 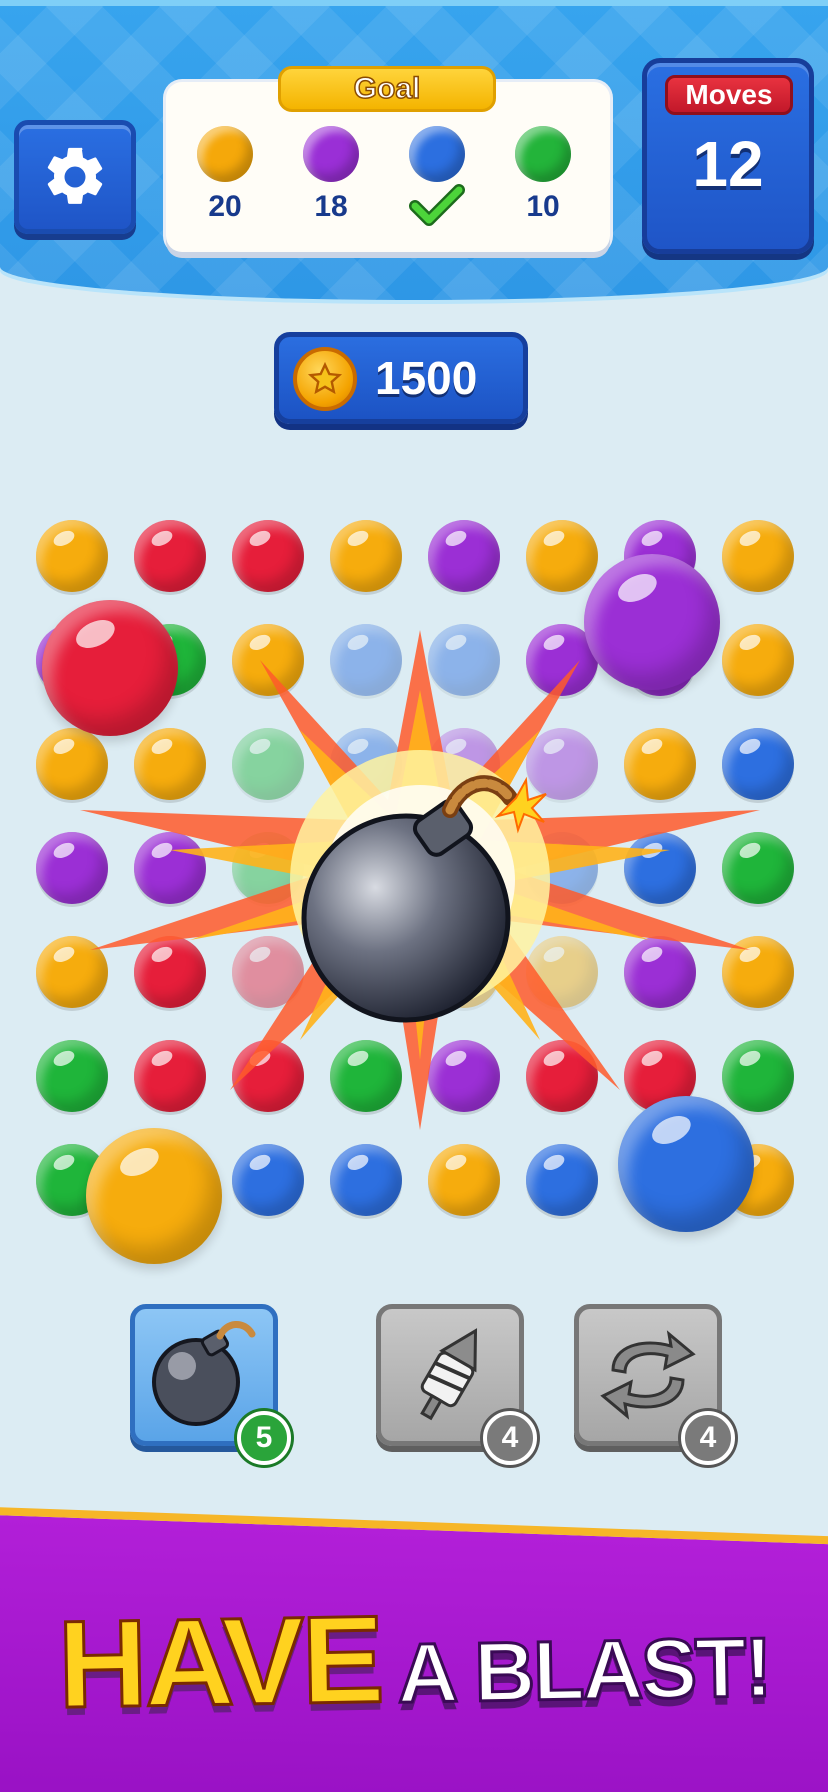 What do you see at coordinates (264, 1438) in the screenshot?
I see `booster-count-badge: 5` at bounding box center [264, 1438].